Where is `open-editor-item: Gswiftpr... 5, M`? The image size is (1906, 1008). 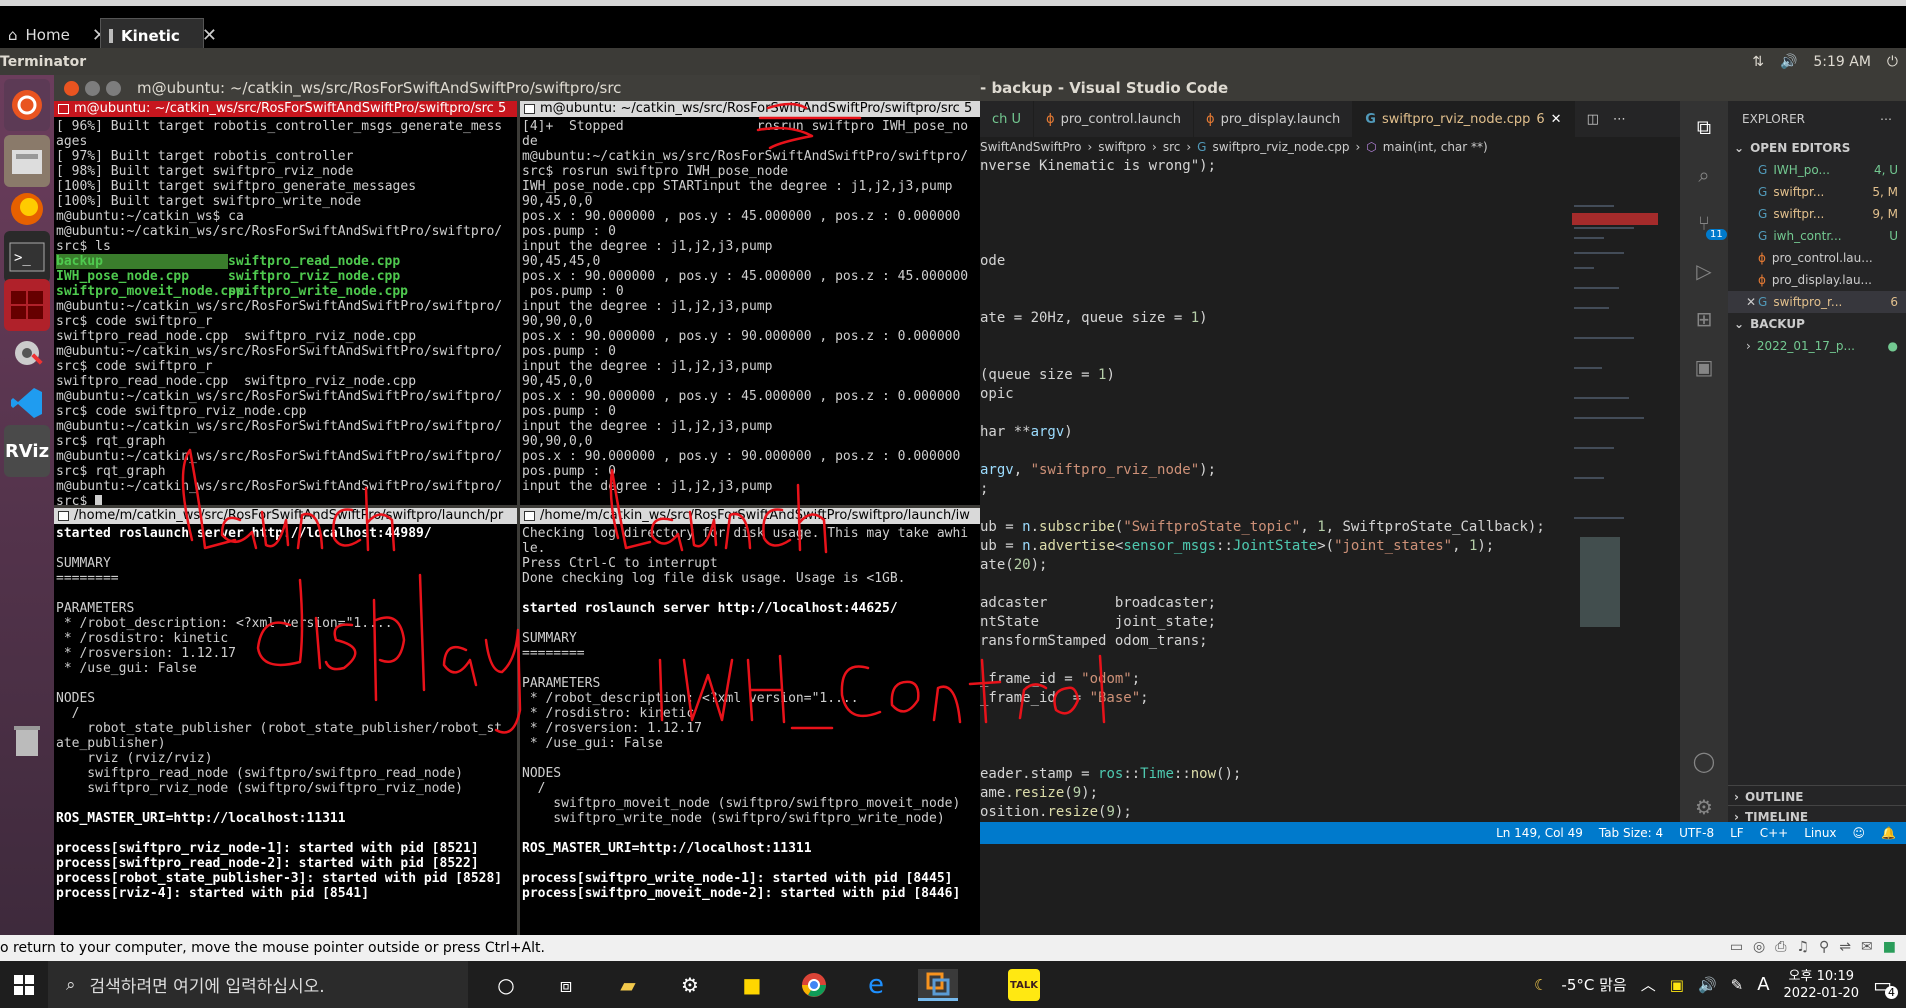 open-editor-item: Gswiftpr... 5, M is located at coordinates (1817, 192).